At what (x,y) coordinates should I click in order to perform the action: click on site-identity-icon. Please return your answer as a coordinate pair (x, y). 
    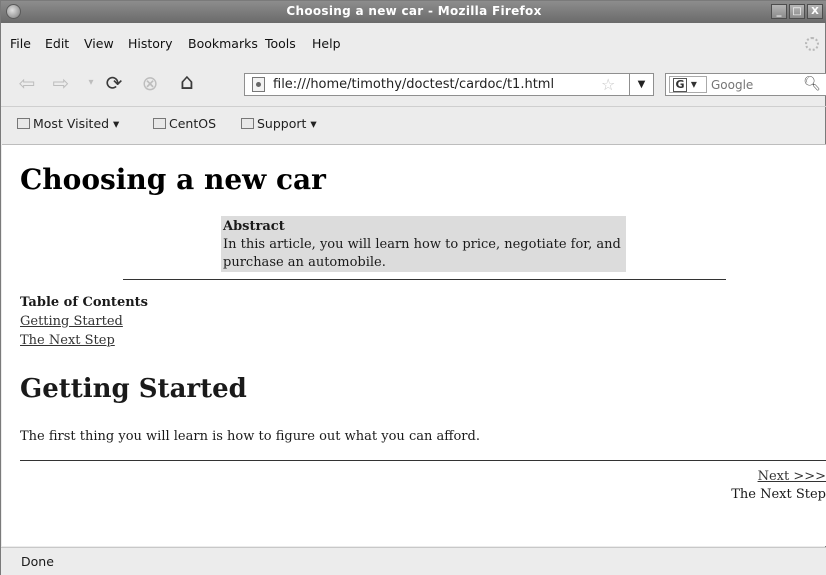
    Looking at the image, I should click on (258, 84).